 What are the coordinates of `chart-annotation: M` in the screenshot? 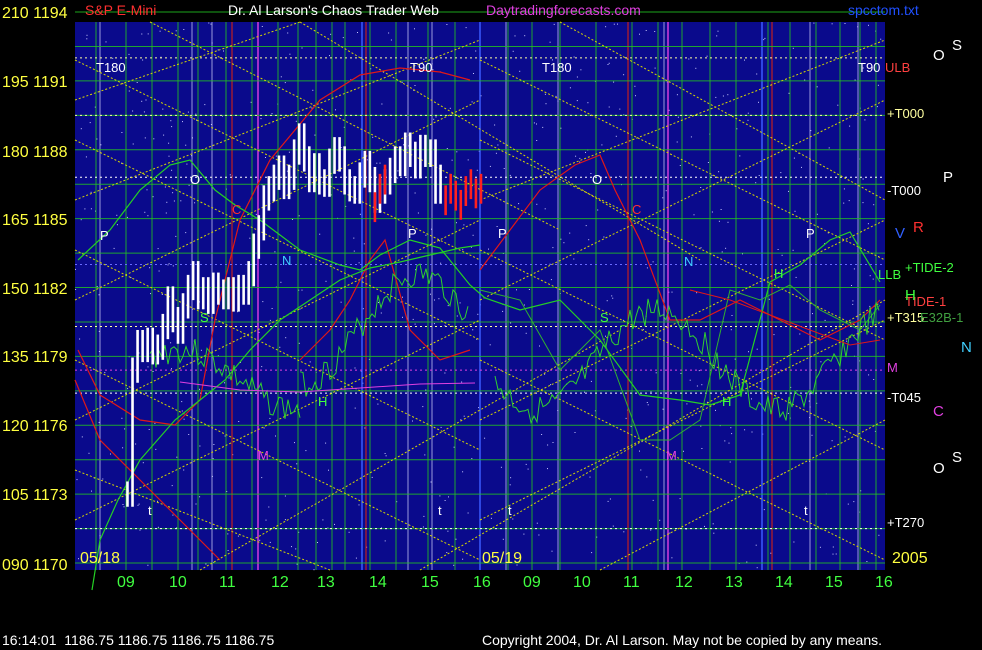 It's located at (263, 455).